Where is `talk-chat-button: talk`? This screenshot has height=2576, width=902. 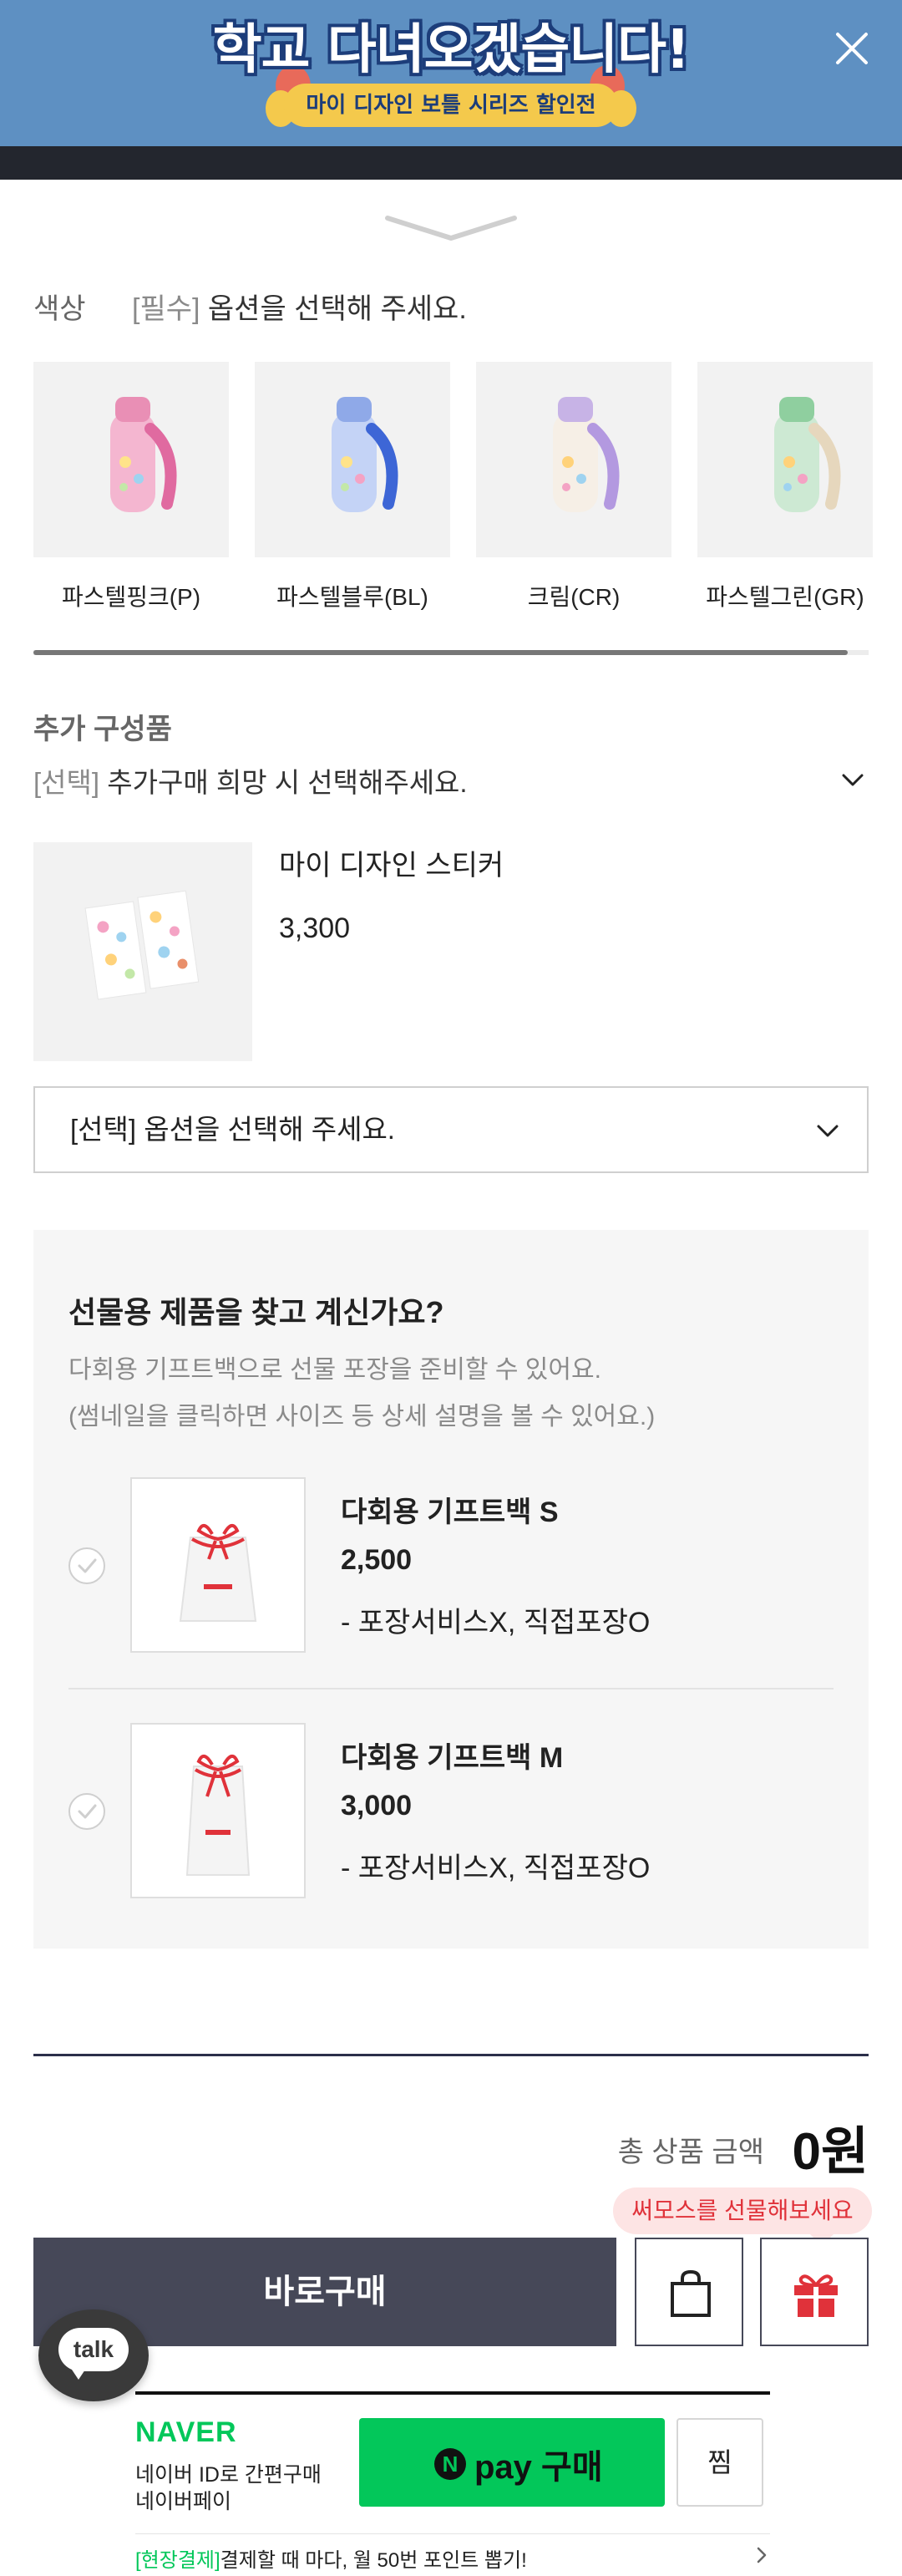 talk-chat-button: talk is located at coordinates (93, 2355).